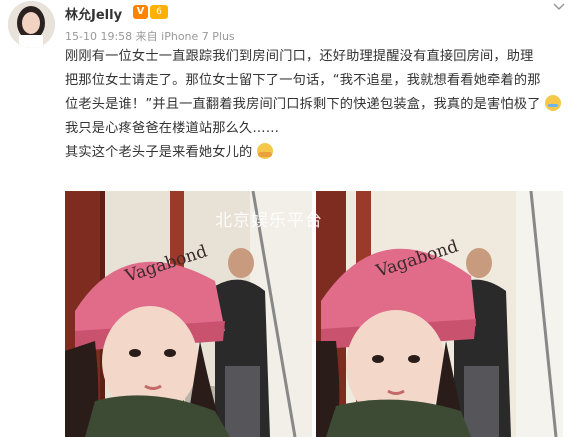  What do you see at coordinates (303, 104) in the screenshot?
I see `post-line: 位老头是谁！”并且一直翻着我房间门口拆剩下的快递包装盒，我真的是害怕极了` at bounding box center [303, 104].